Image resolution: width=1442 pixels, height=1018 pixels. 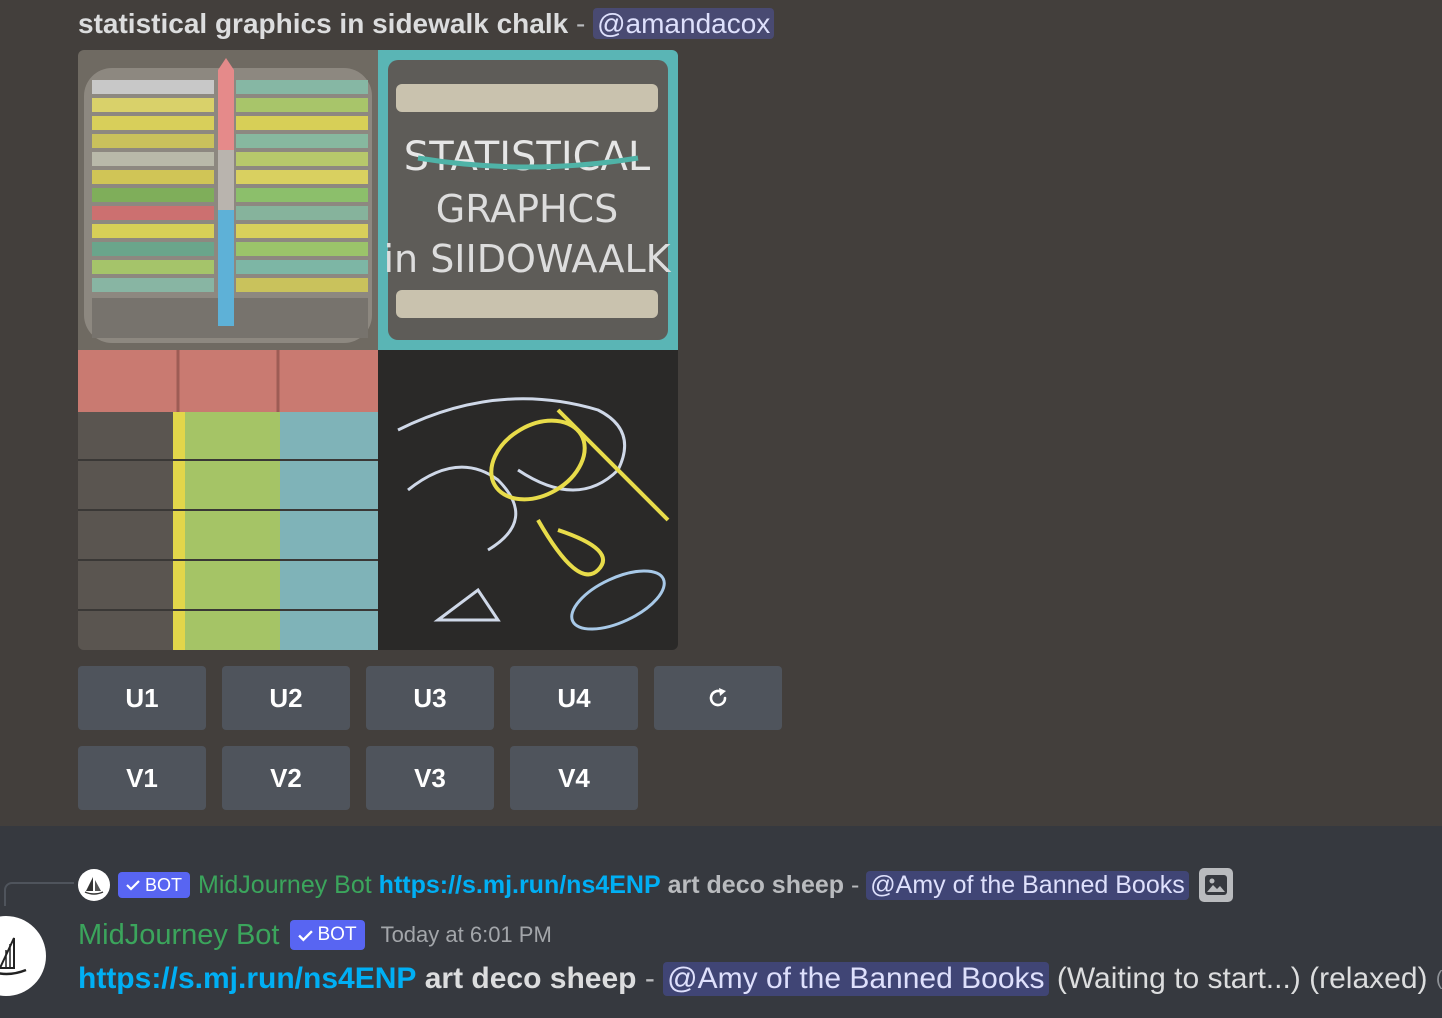 I want to click on upscale-1-button: U1, so click(x=142, y=698).